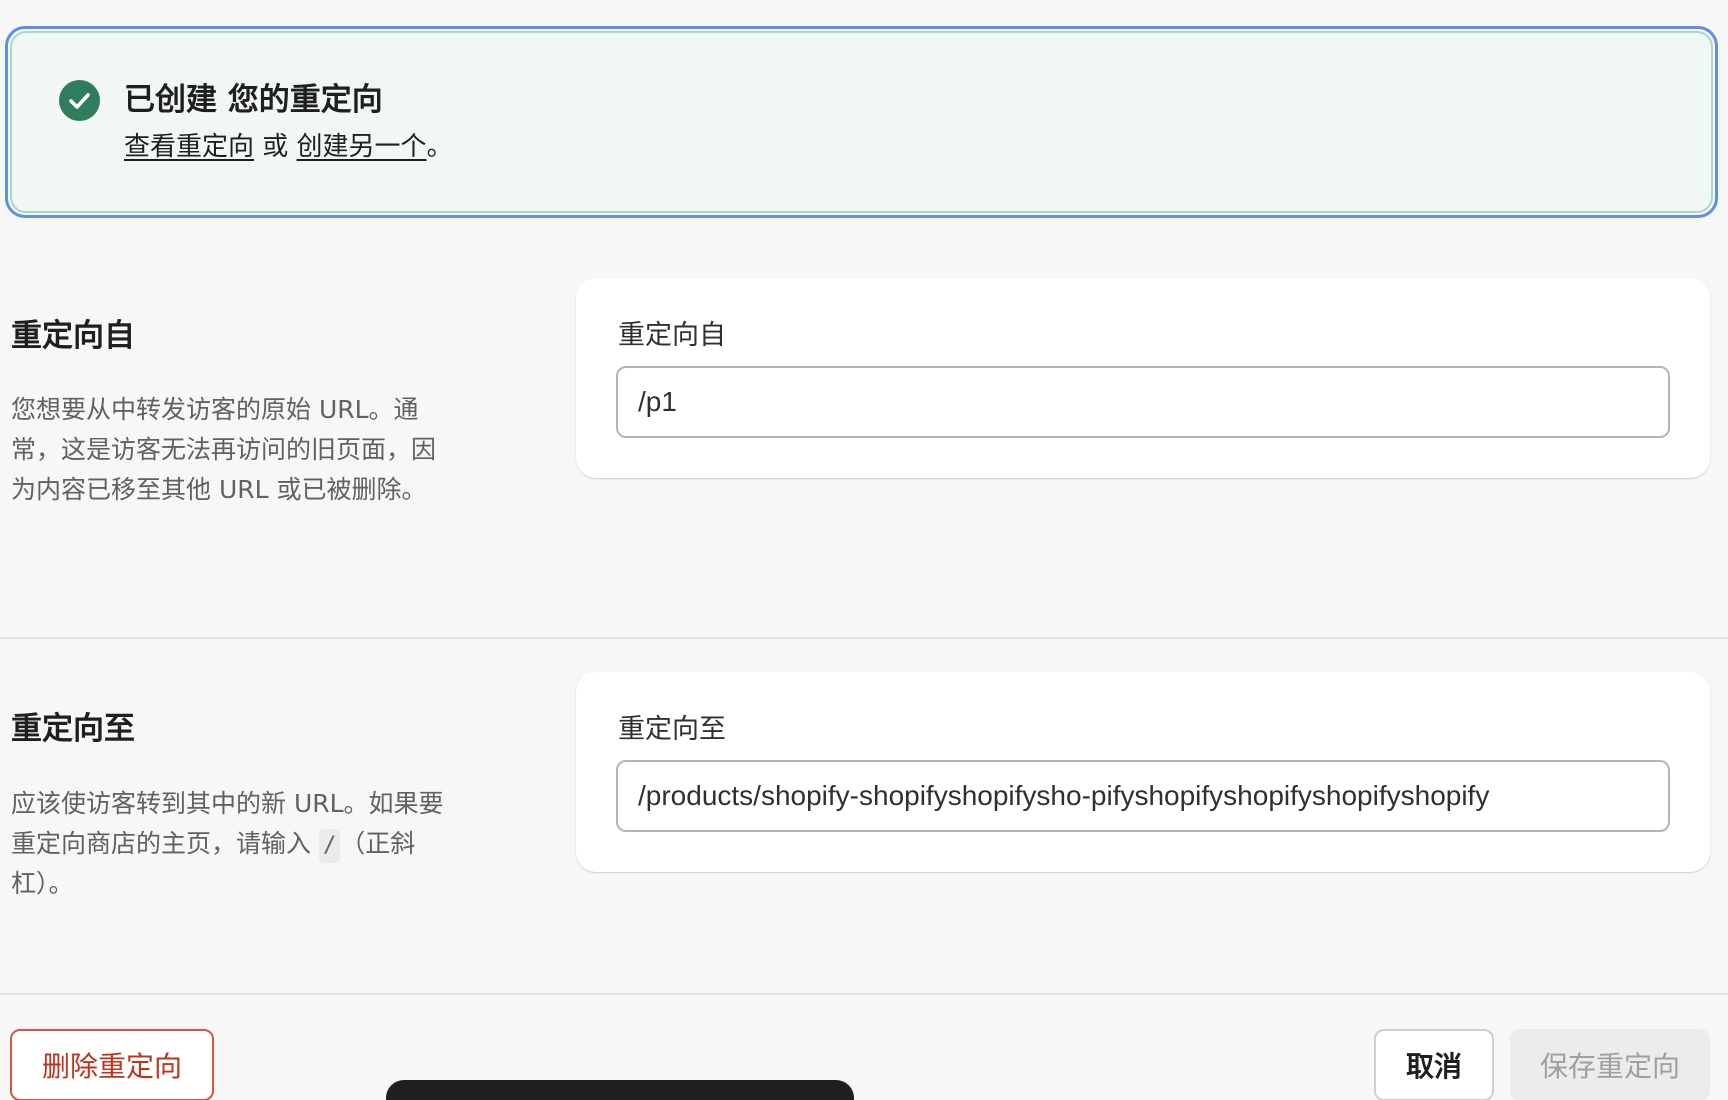 This screenshot has width=1728, height=1100. Describe the element at coordinates (73, 729) in the screenshot. I see `redirect-to-heading: 重定向至` at that location.